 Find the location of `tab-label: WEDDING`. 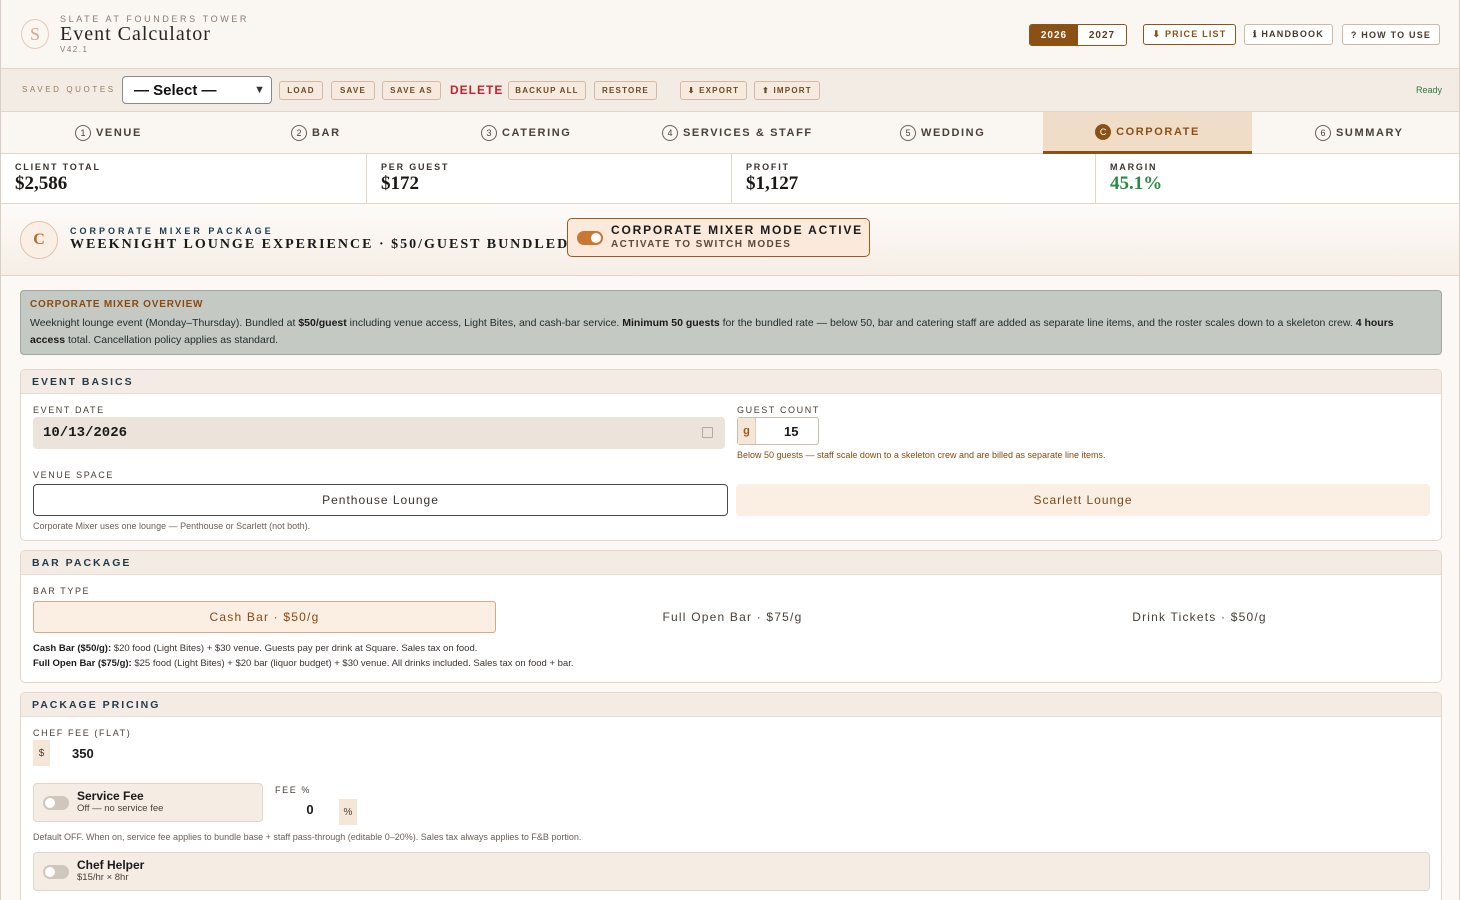

tab-label: WEDDING is located at coordinates (953, 132).